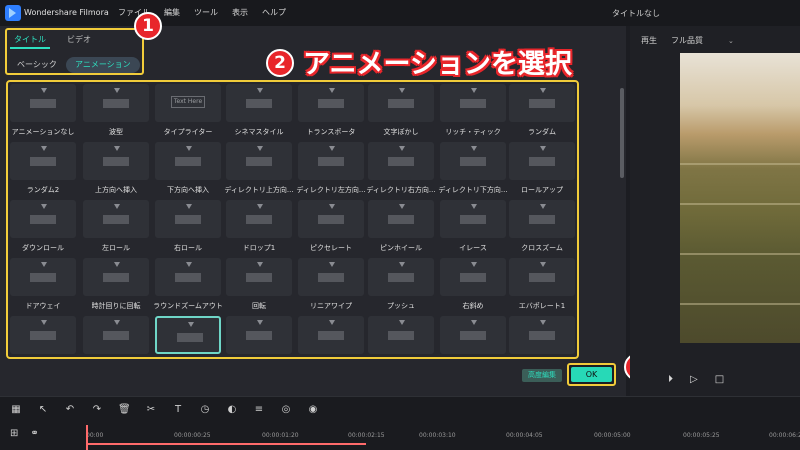 Image resolution: width=800 pixels, height=450 pixels. Describe the element at coordinates (95, 435) in the screenshot. I see `timeline-tick: 00:00` at that location.